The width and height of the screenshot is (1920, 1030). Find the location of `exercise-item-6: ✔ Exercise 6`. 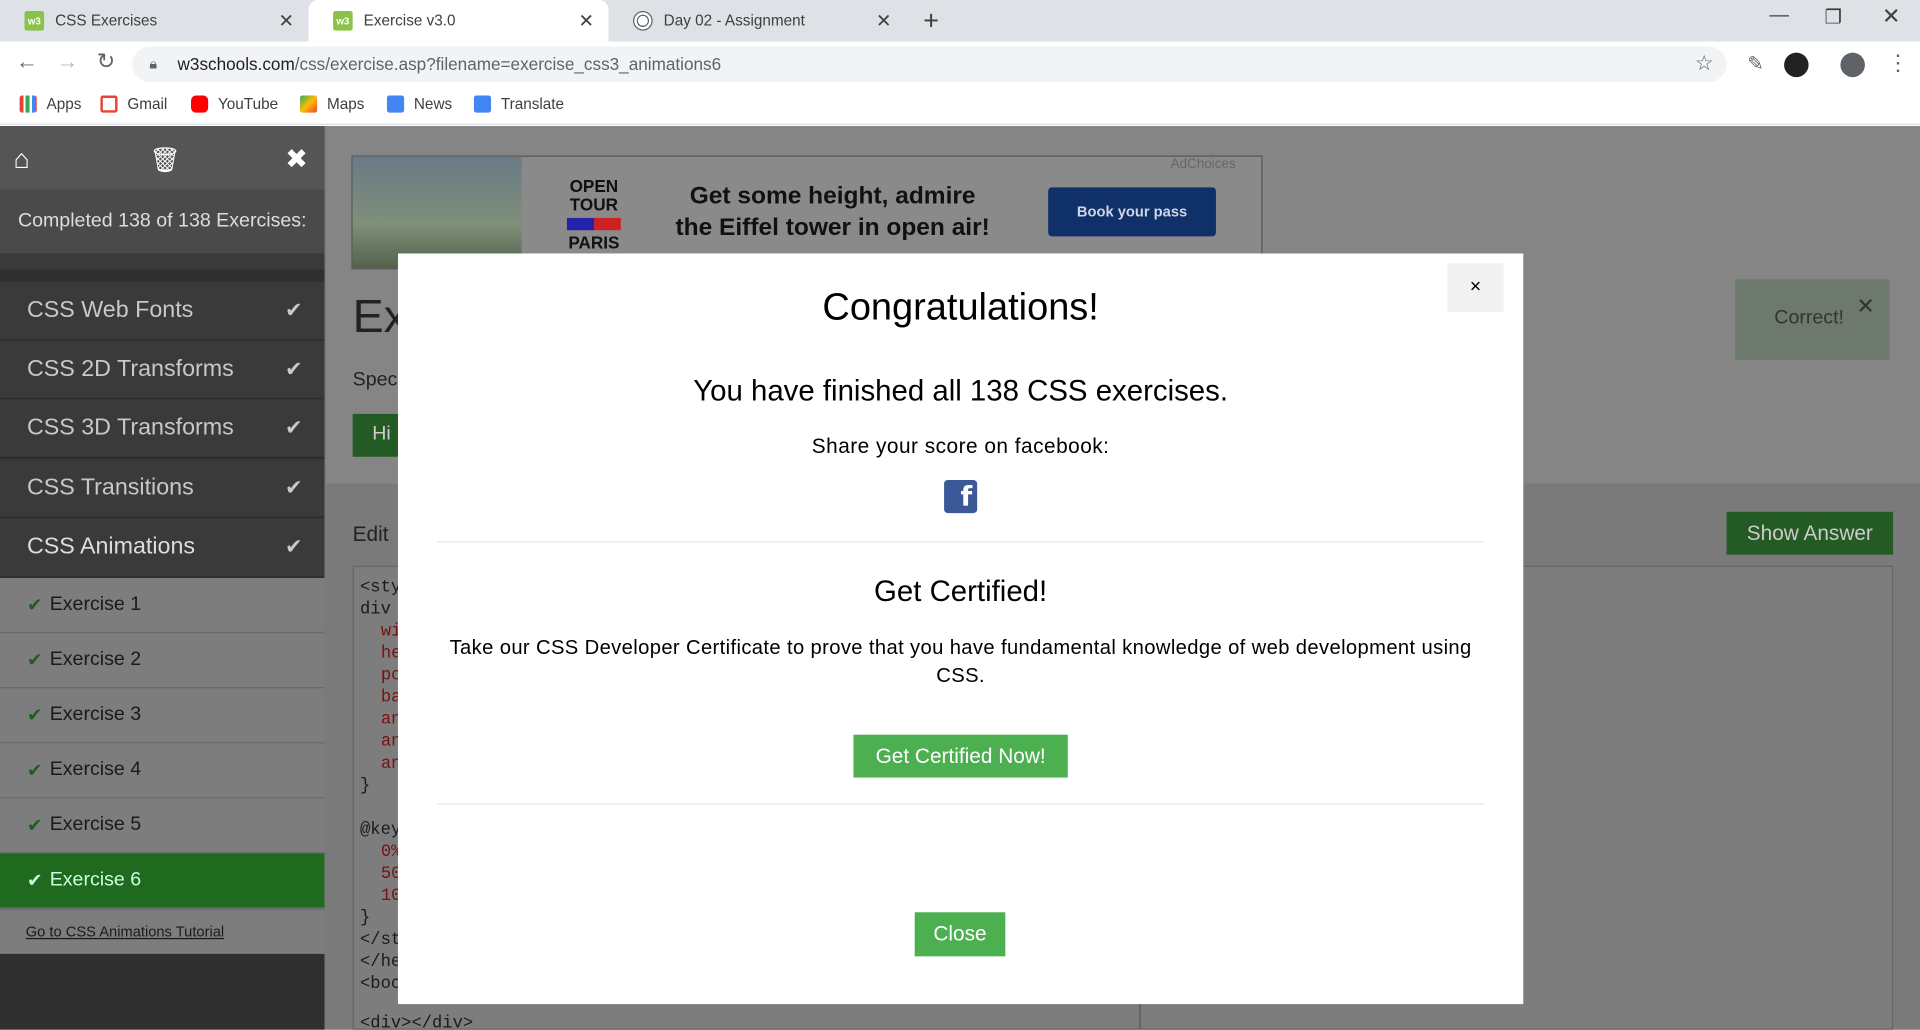

exercise-item-6: ✔ Exercise 6 is located at coordinates (162, 881).